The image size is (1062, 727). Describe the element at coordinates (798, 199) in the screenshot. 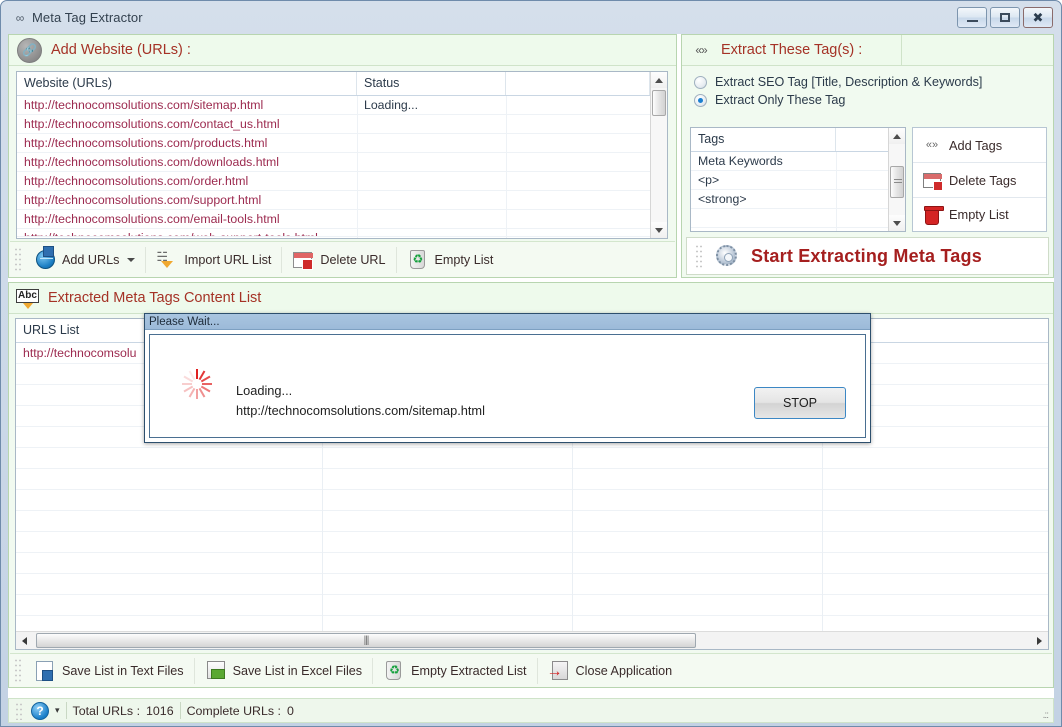

I see `list-item: <strong>` at that location.